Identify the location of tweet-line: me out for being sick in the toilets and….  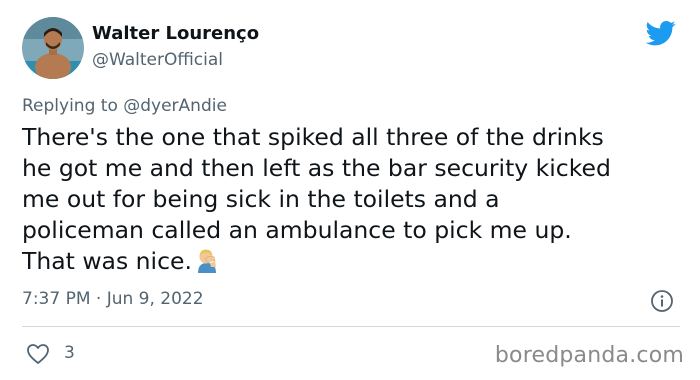
(261, 199).